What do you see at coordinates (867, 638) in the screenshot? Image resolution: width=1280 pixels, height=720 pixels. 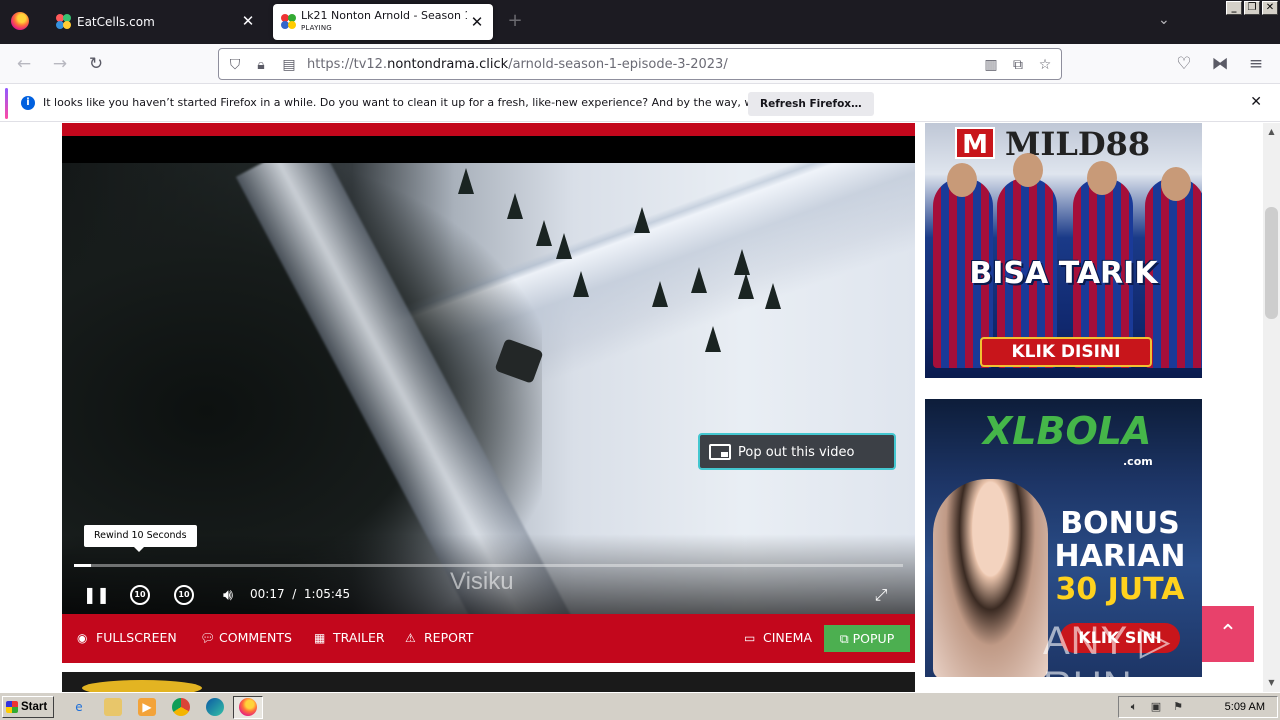 I see `popup-button: ⧉ POPUP` at bounding box center [867, 638].